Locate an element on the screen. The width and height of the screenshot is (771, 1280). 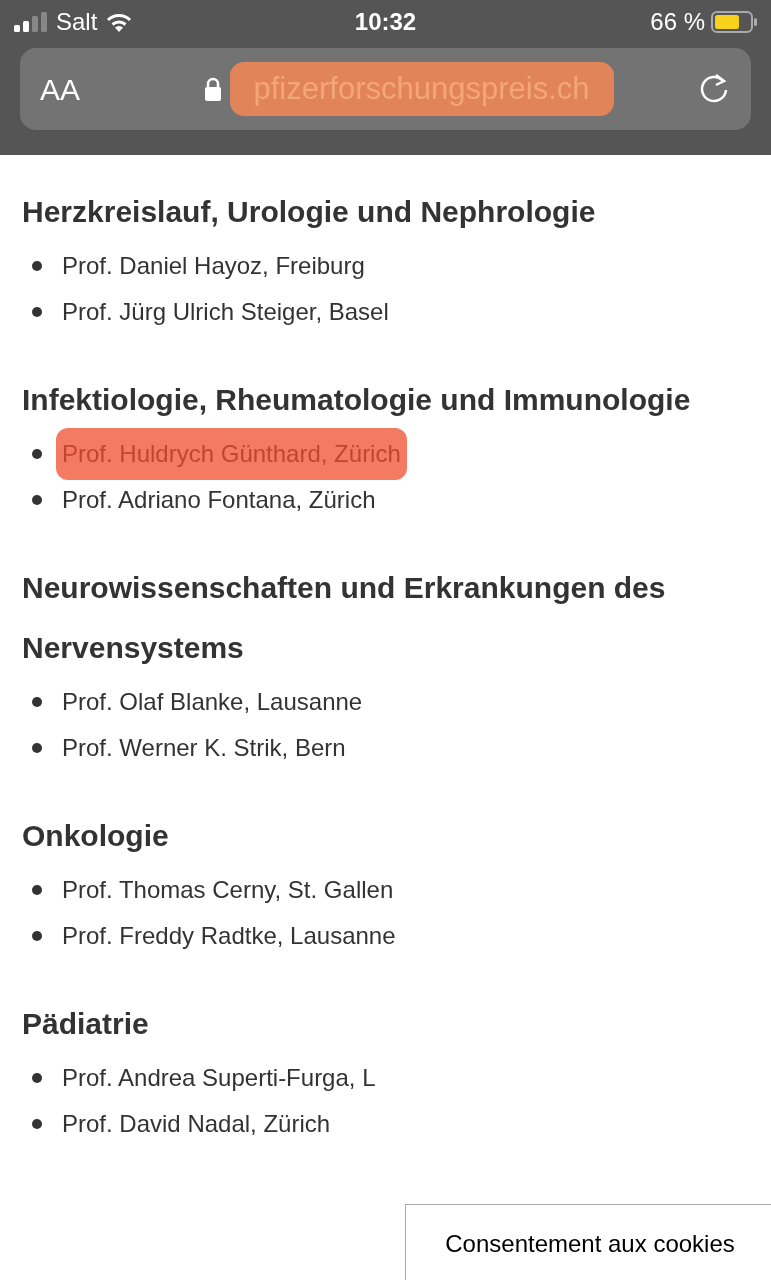
signal-icon is located at coordinates (31, 22).